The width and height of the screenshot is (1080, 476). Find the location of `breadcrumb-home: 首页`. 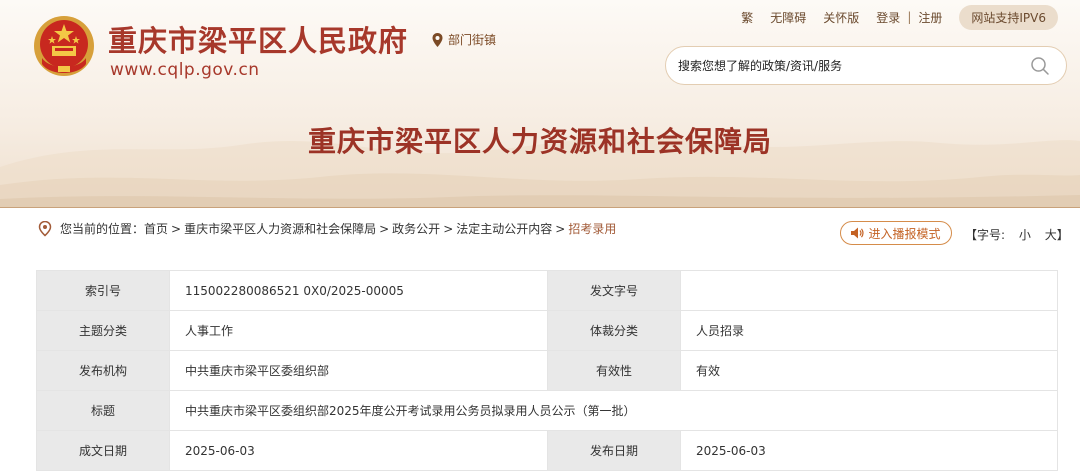

breadcrumb-home: 首页 is located at coordinates (156, 228).